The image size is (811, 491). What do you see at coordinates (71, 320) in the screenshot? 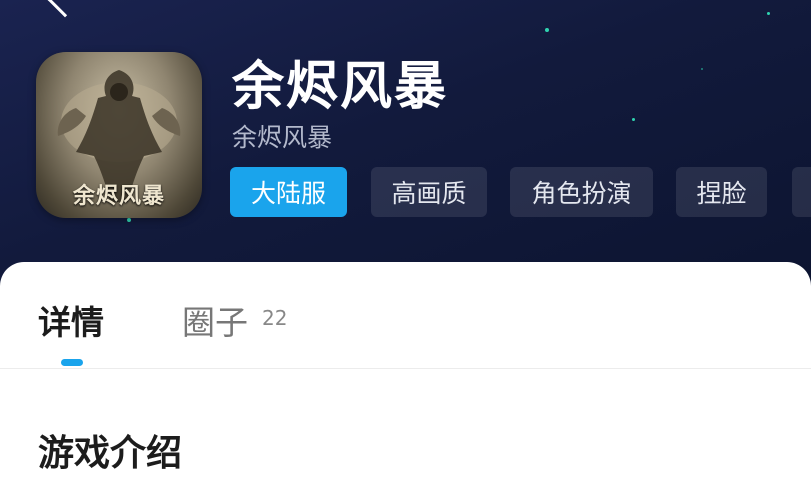
I see `tab-details: 详情` at bounding box center [71, 320].